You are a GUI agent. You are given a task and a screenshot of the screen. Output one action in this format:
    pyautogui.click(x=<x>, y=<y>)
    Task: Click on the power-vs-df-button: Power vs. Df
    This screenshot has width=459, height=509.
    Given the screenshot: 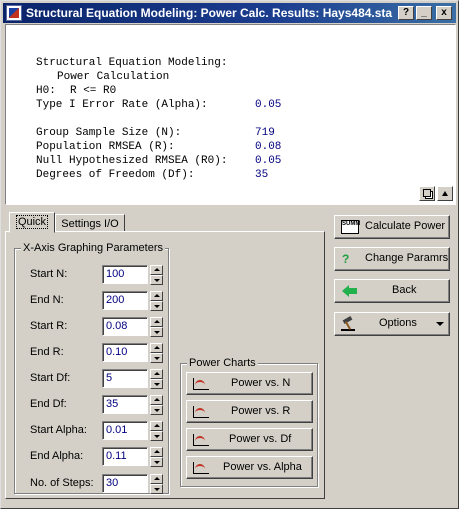 What is the action you would take?
    pyautogui.click(x=249, y=439)
    